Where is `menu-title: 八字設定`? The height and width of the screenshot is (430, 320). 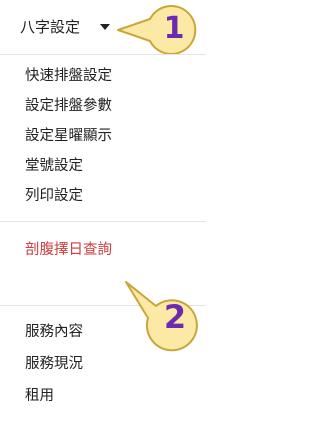
menu-title: 八字設定 is located at coordinates (50, 27).